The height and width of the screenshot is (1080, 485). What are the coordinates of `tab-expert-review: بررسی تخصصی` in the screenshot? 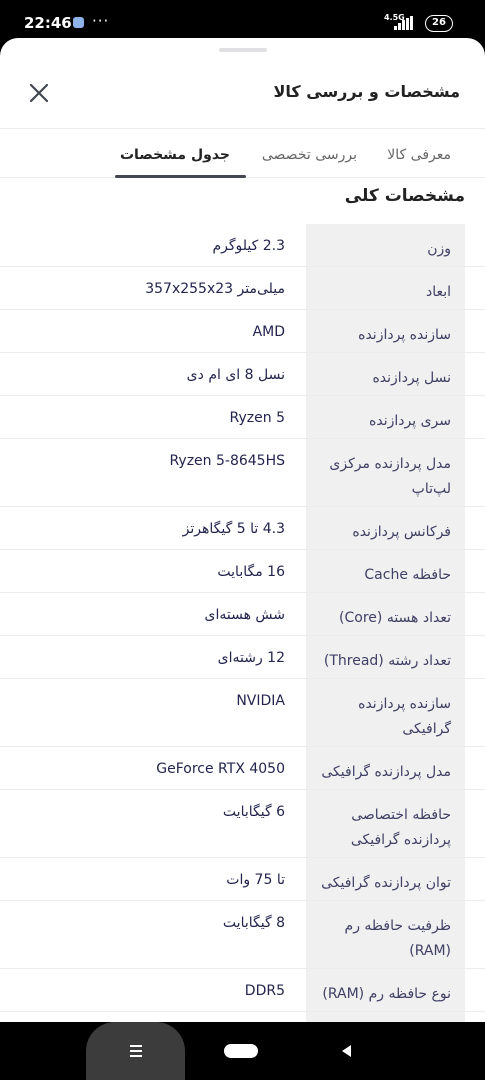 It's located at (309, 155).